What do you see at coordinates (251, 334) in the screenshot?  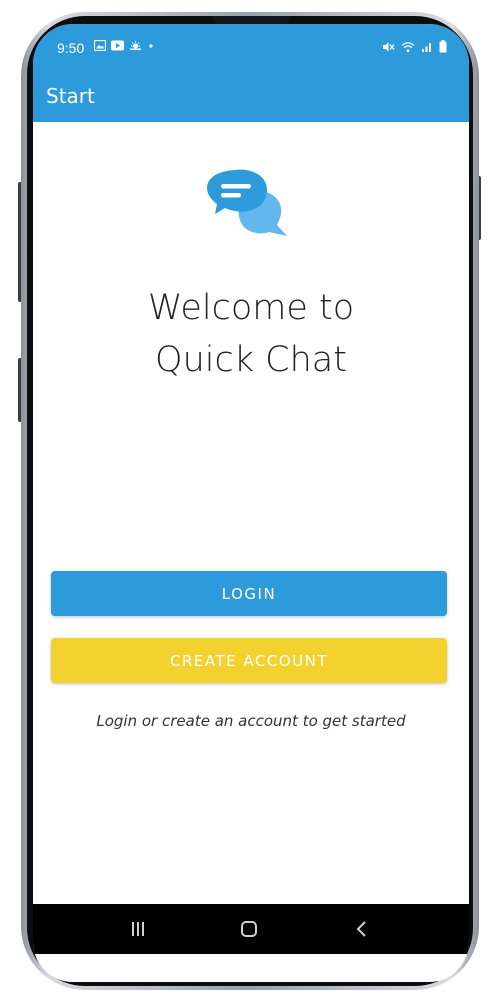 I see `welcome-heading: Welcome to Quick Chat` at bounding box center [251, 334].